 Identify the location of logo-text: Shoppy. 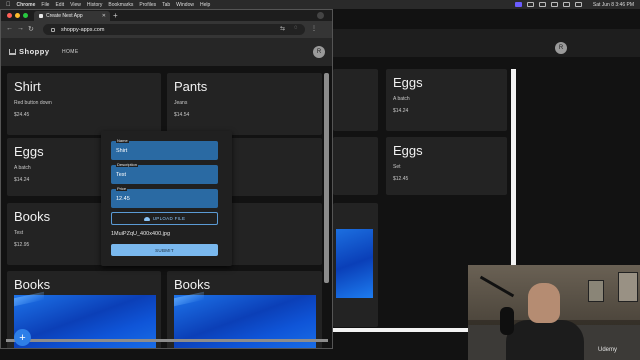
(34, 51).